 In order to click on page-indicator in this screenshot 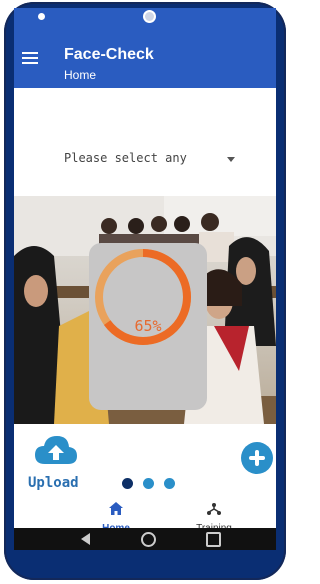, I will do `click(153, 485)`.